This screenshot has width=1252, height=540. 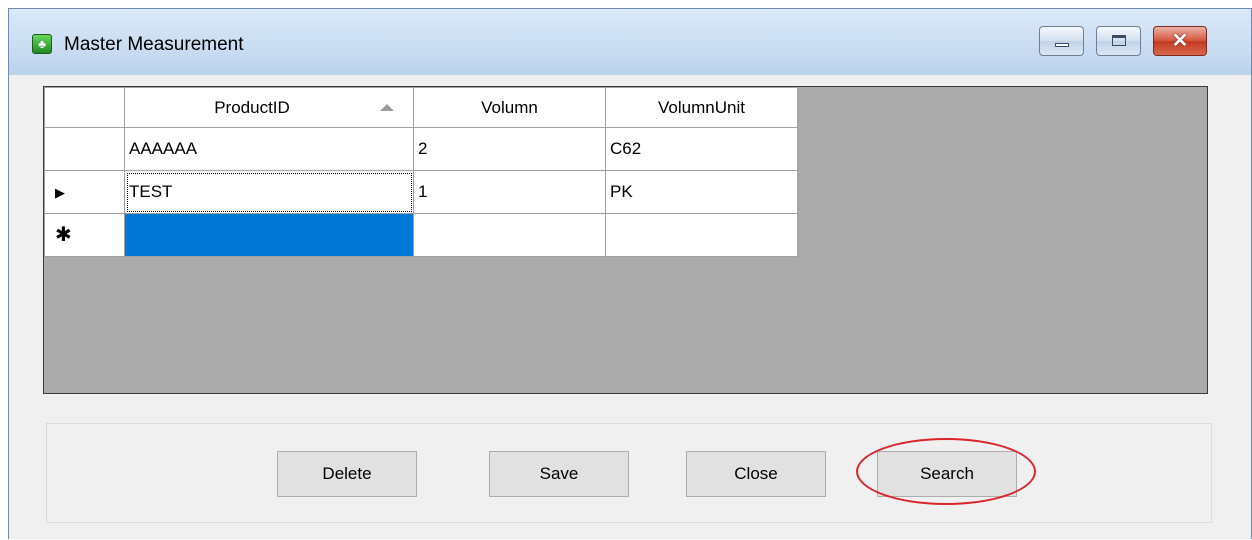 What do you see at coordinates (509, 192) in the screenshot?
I see `cell-volumn: 1` at bounding box center [509, 192].